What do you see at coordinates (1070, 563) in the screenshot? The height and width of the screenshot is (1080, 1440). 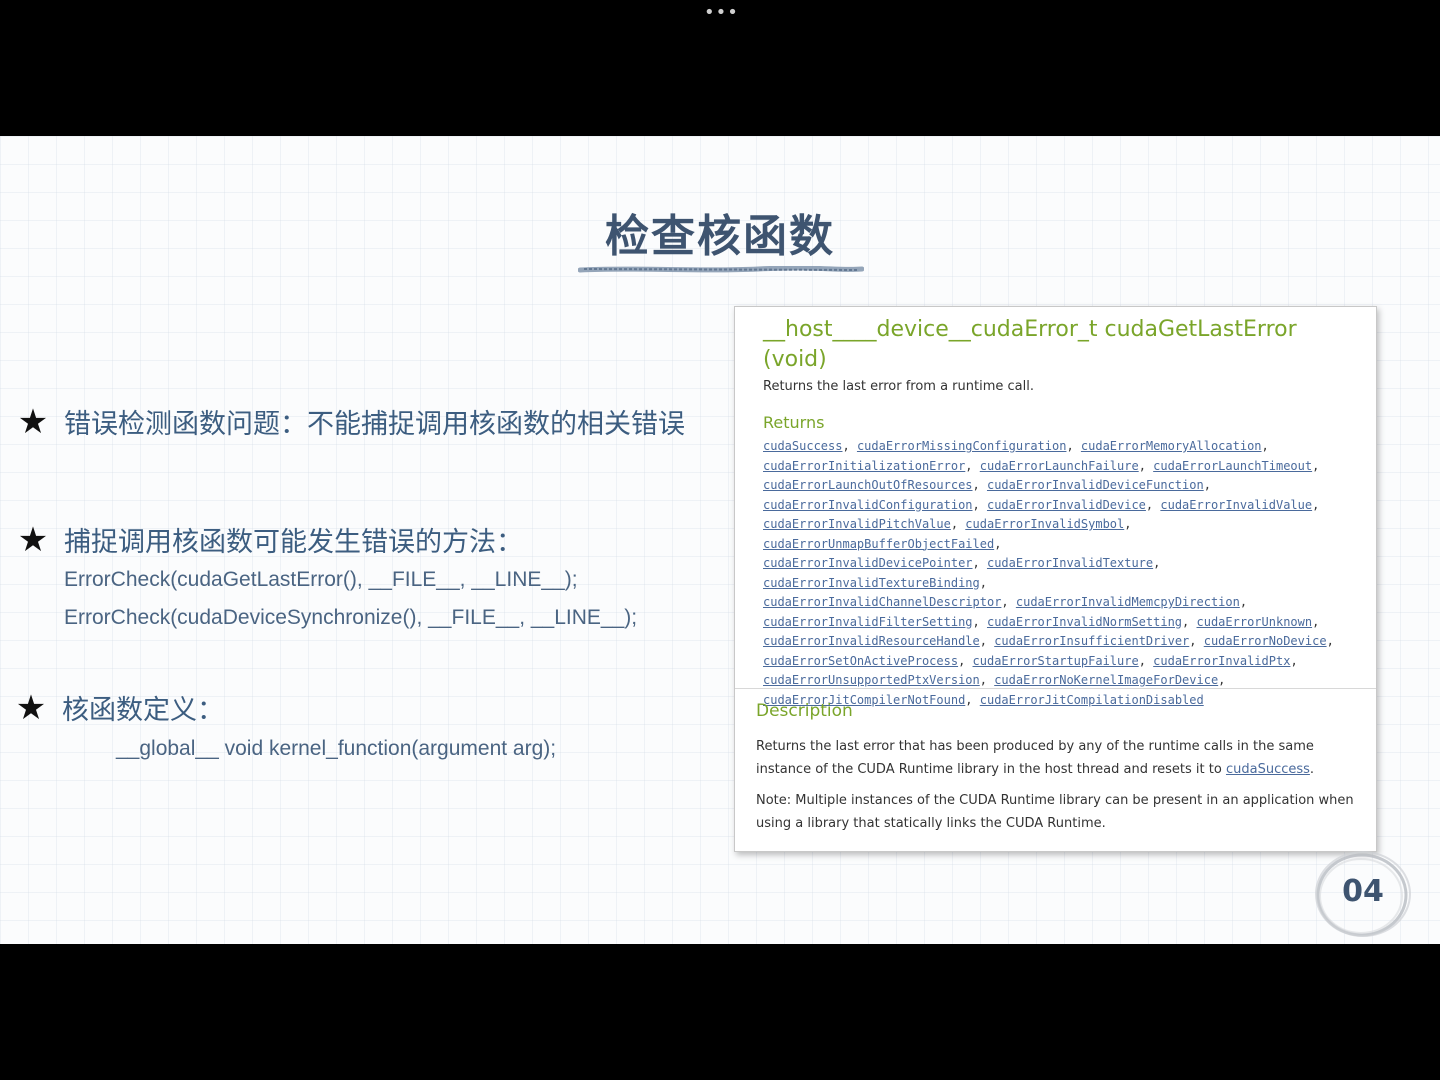 I see `doc-error-code-link: cudaErrorInvalidTexture` at bounding box center [1070, 563].